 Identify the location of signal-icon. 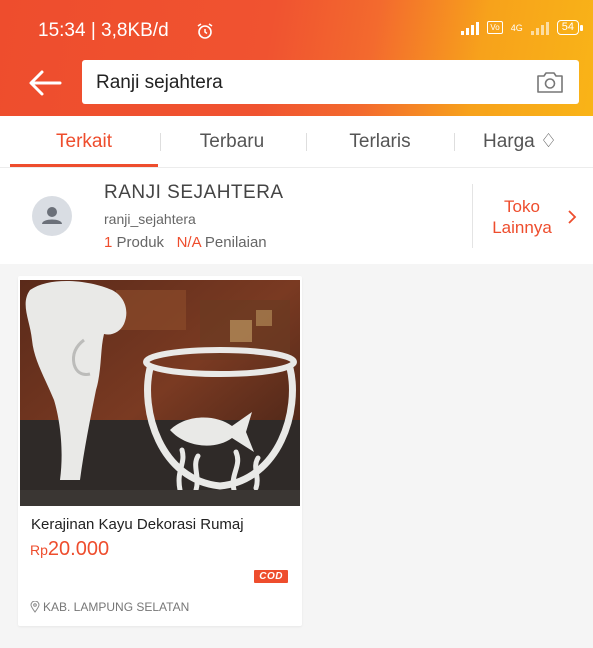
(470, 28).